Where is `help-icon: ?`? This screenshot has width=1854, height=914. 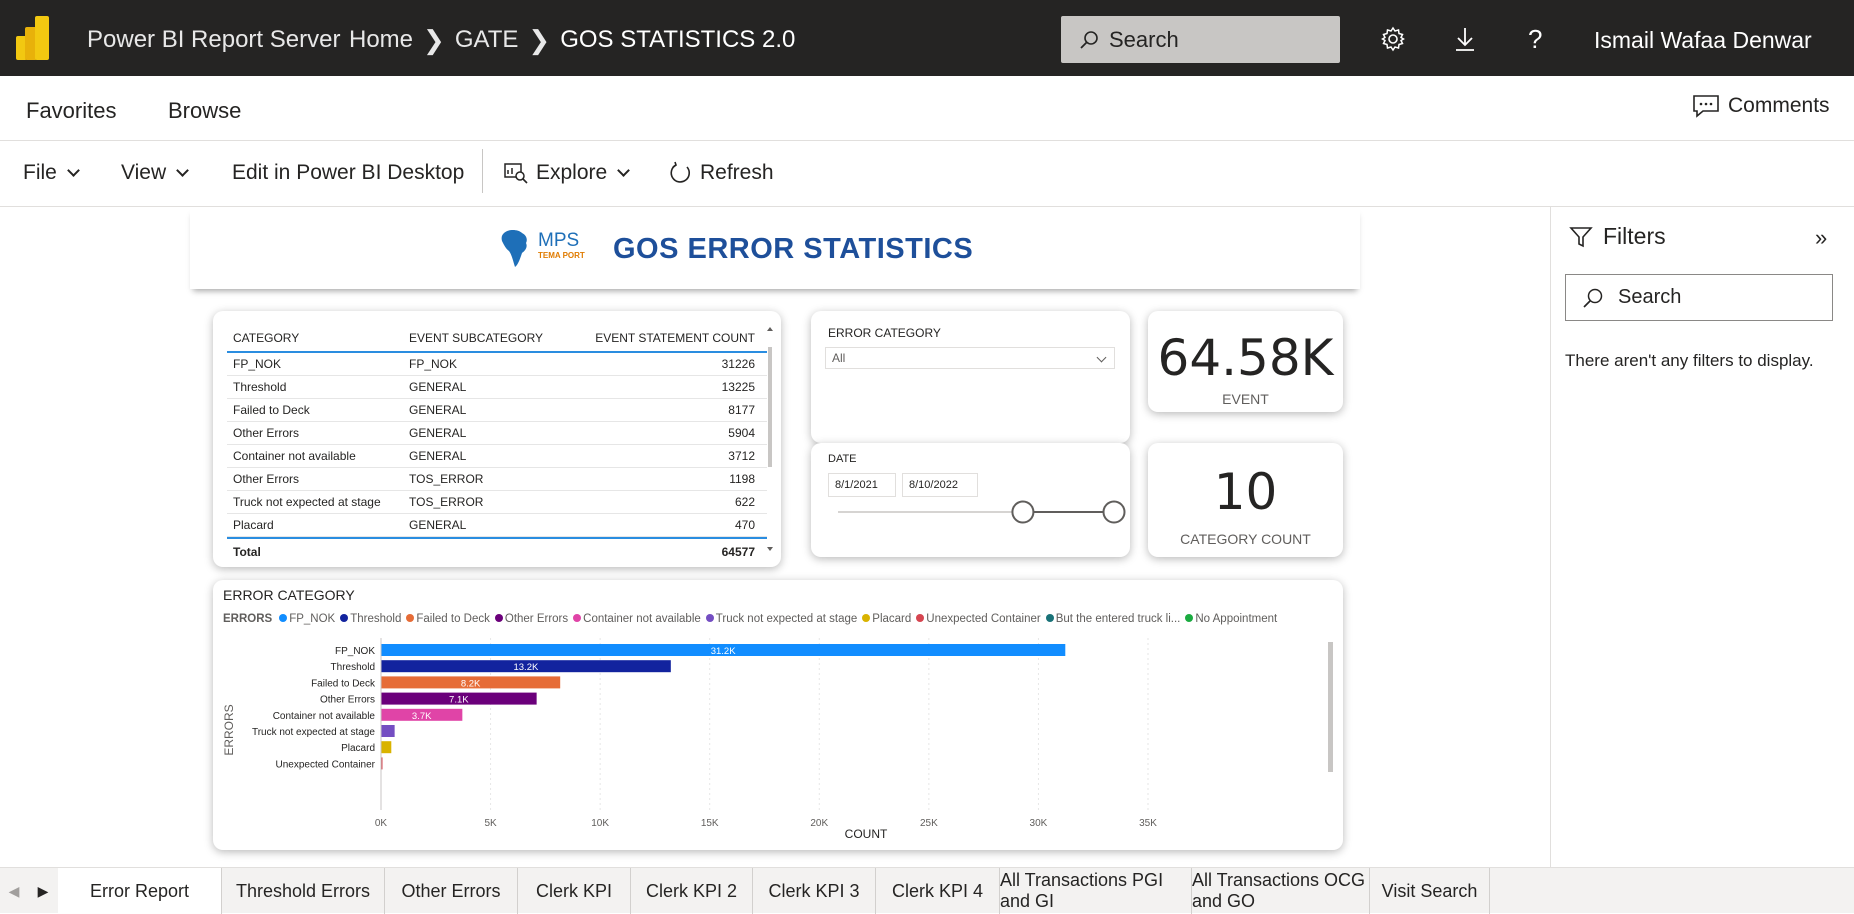 help-icon: ? is located at coordinates (1541, 39).